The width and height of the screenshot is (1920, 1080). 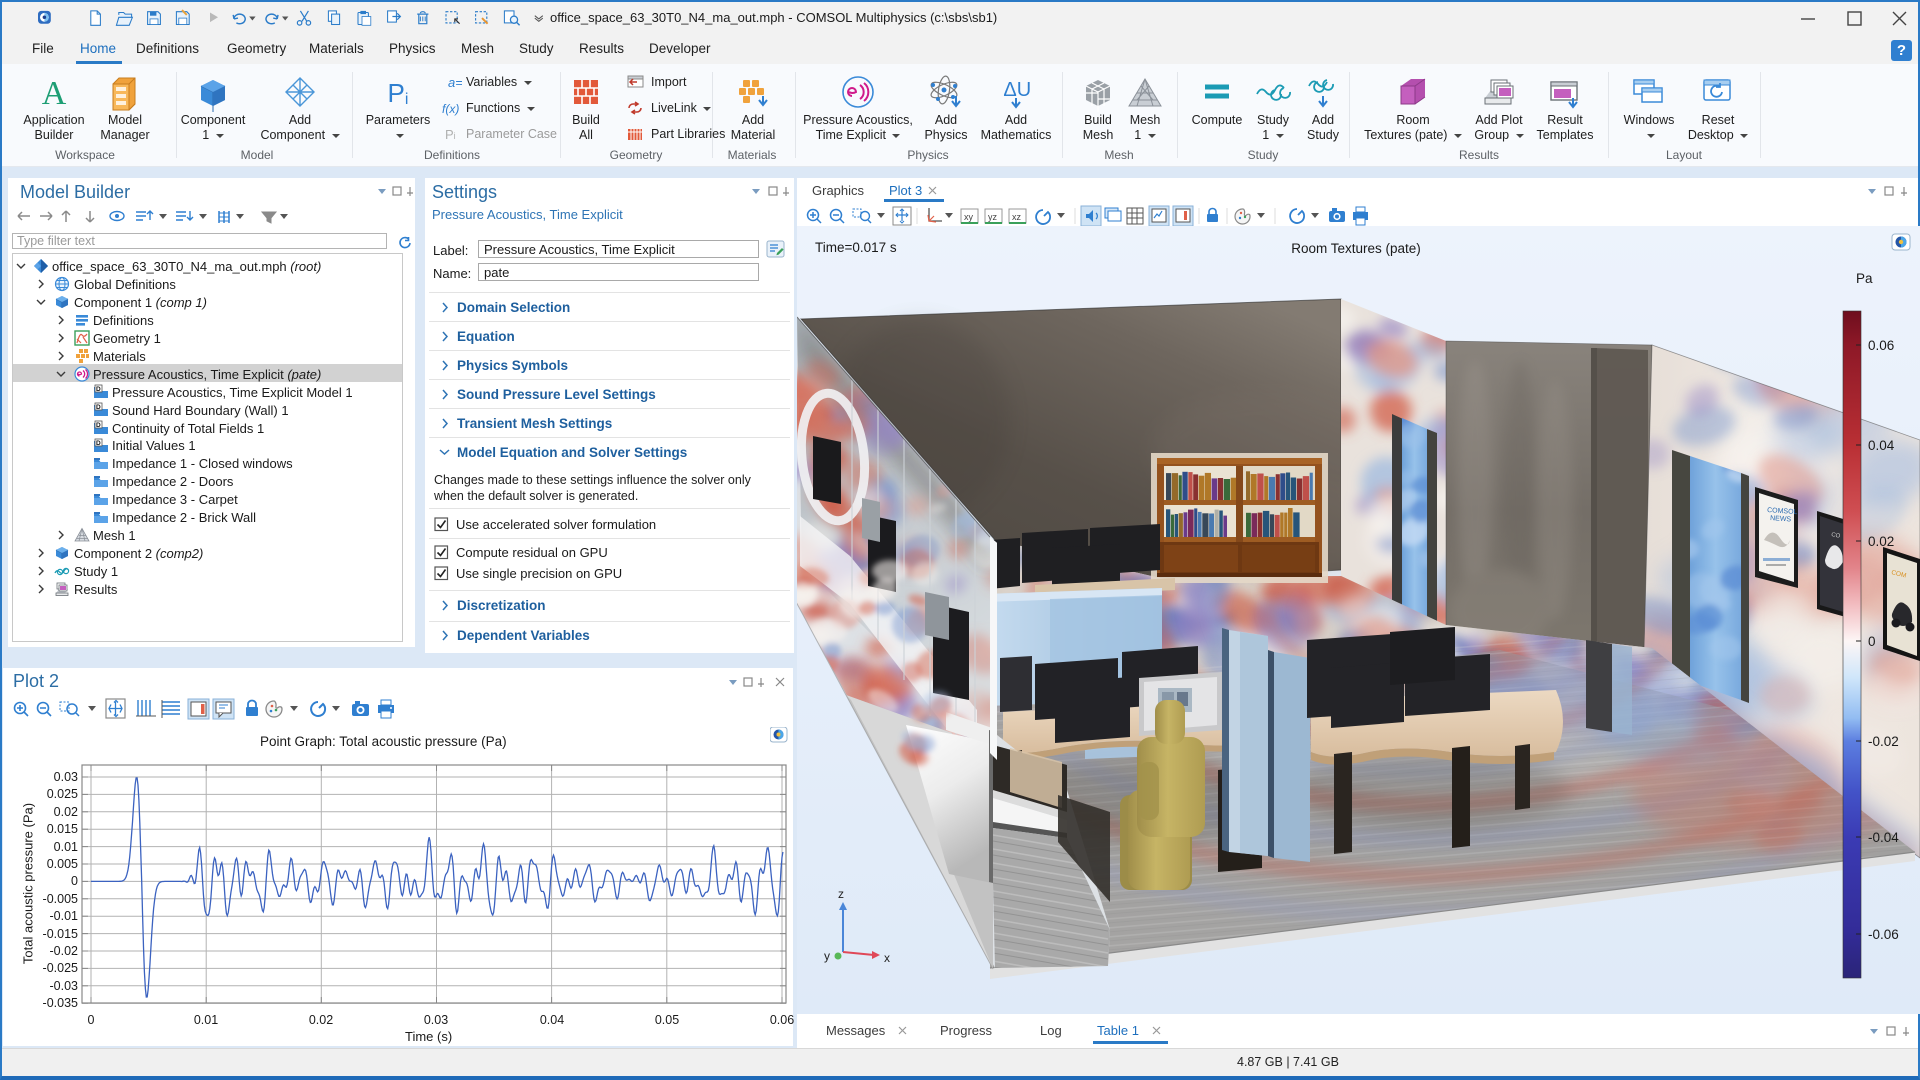 What do you see at coordinates (1009, 90) in the screenshot?
I see `svg-text: Δ` at bounding box center [1009, 90].